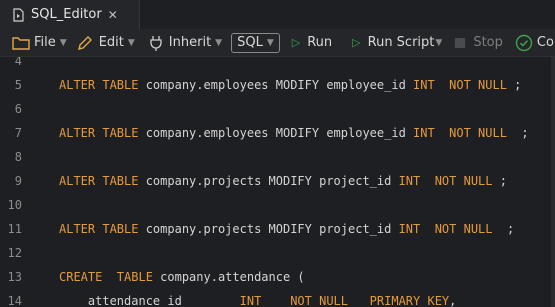  I want to click on code-line: CREATE TABLE company.attendance (, so click(182, 277).